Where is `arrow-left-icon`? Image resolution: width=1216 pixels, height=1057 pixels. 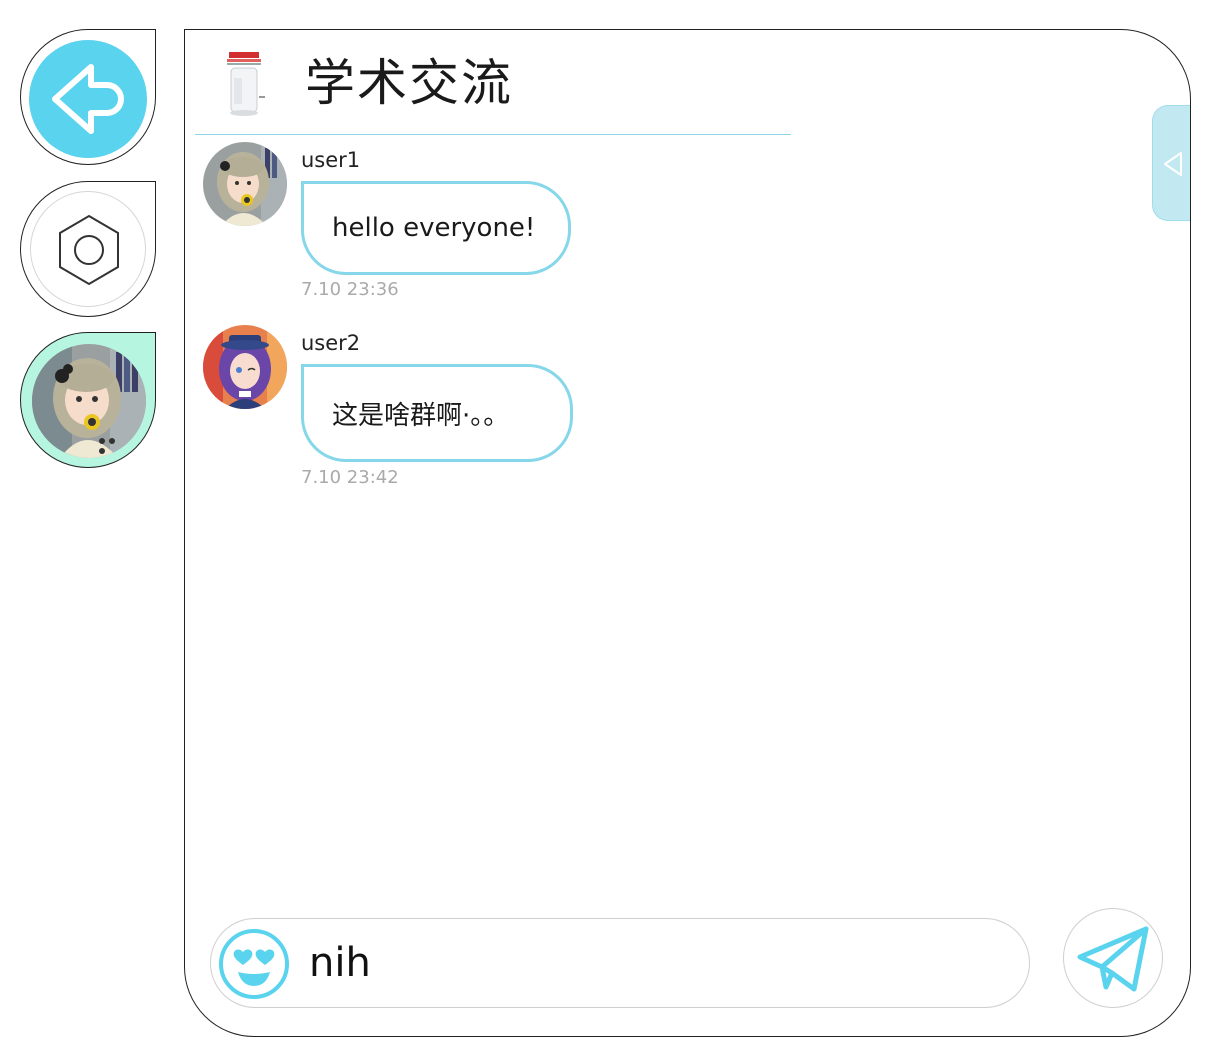 arrow-left-icon is located at coordinates (88, 99).